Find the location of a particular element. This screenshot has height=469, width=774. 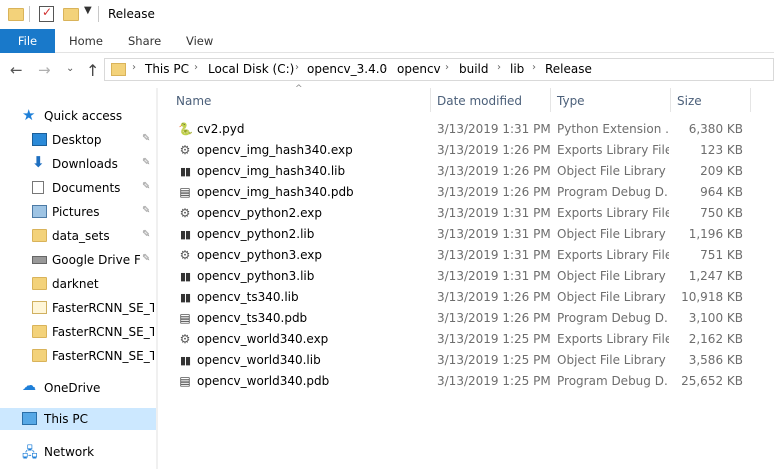

breadcrumb-build: build is located at coordinates (474, 69).